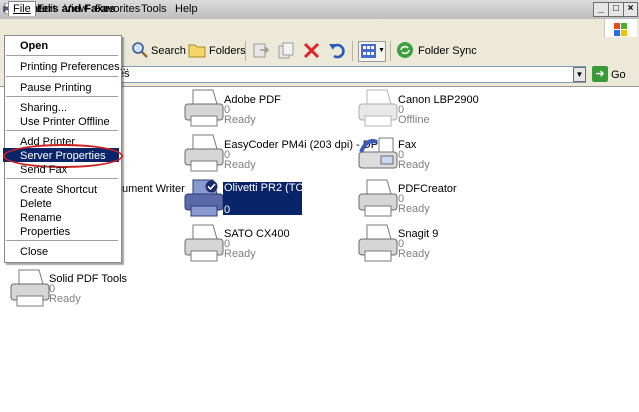  I want to click on menu-file: File, so click(22, 8).